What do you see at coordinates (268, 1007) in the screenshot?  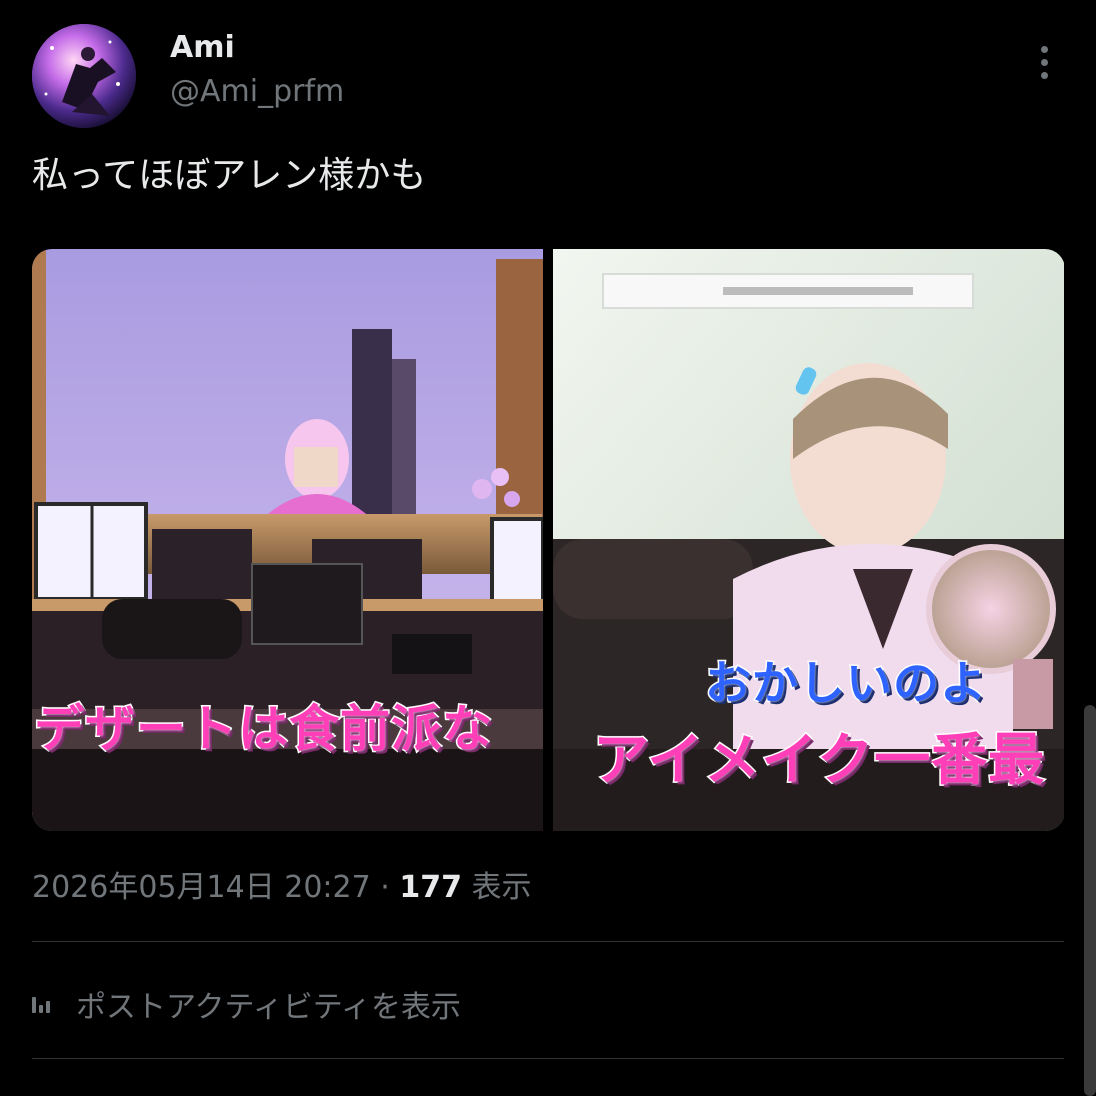 I see `post-activity-label: ポストアクティビティを表示` at bounding box center [268, 1007].